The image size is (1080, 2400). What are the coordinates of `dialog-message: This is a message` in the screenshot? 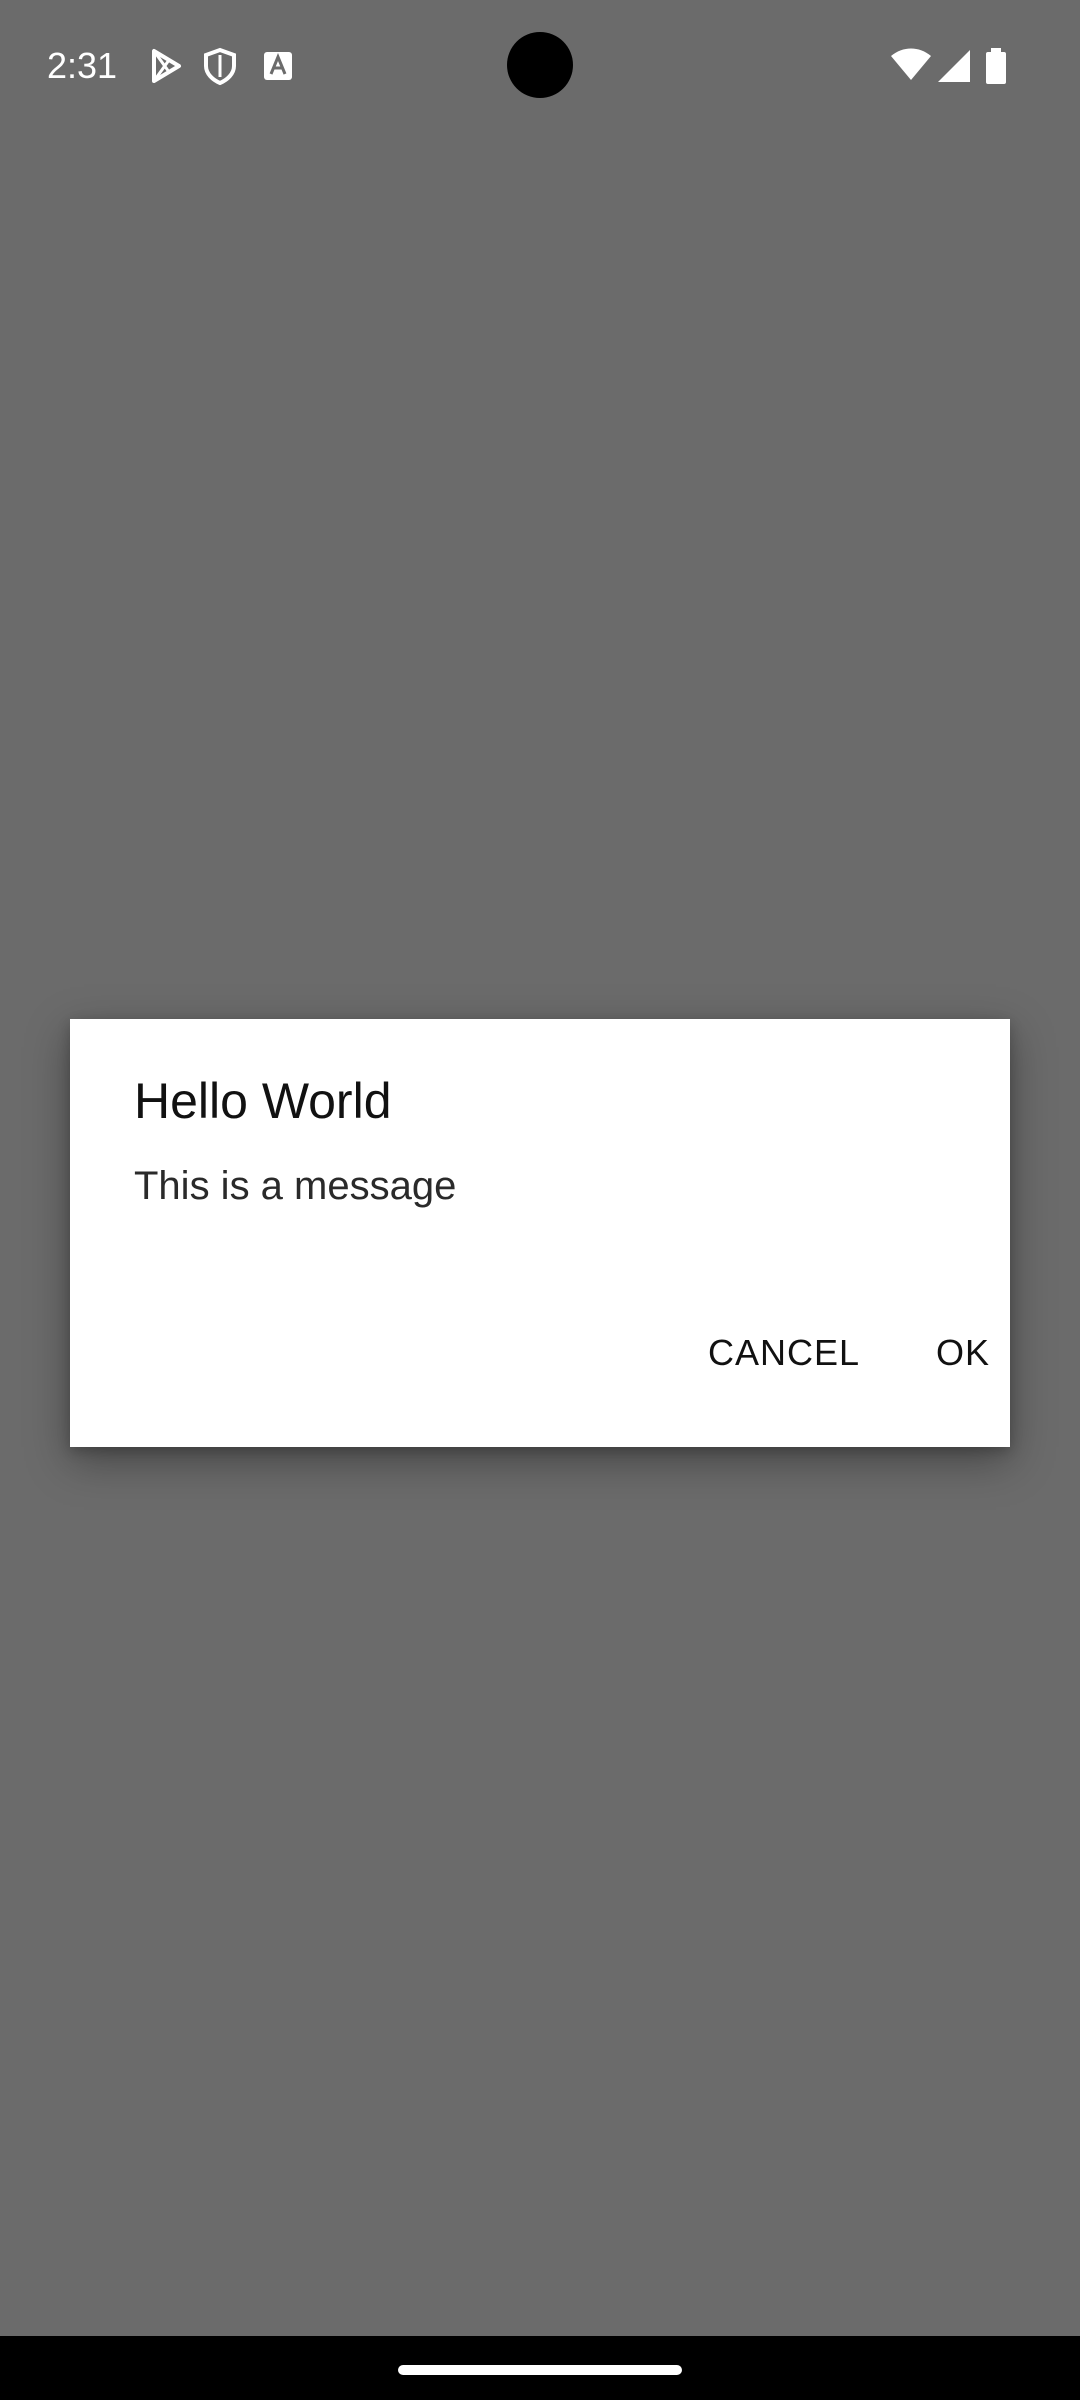 It's located at (295, 1186).